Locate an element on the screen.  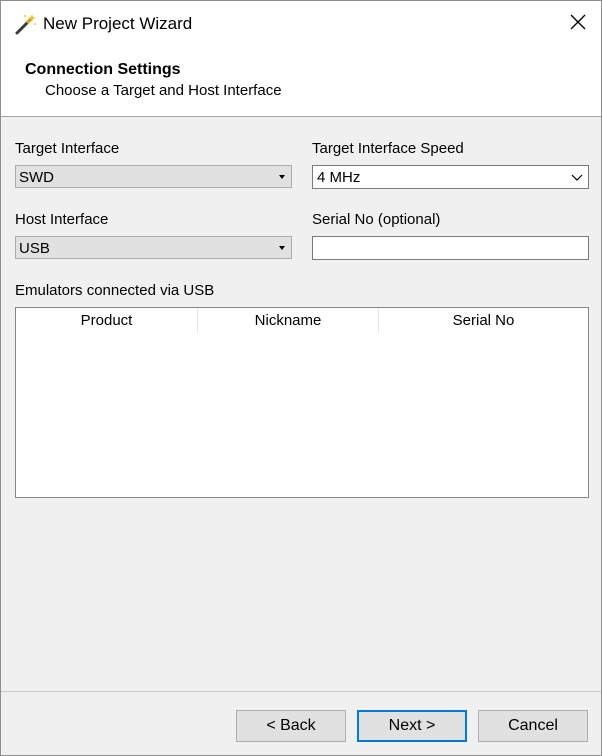
emulators-label: Emulators connected via USB is located at coordinates (115, 290).